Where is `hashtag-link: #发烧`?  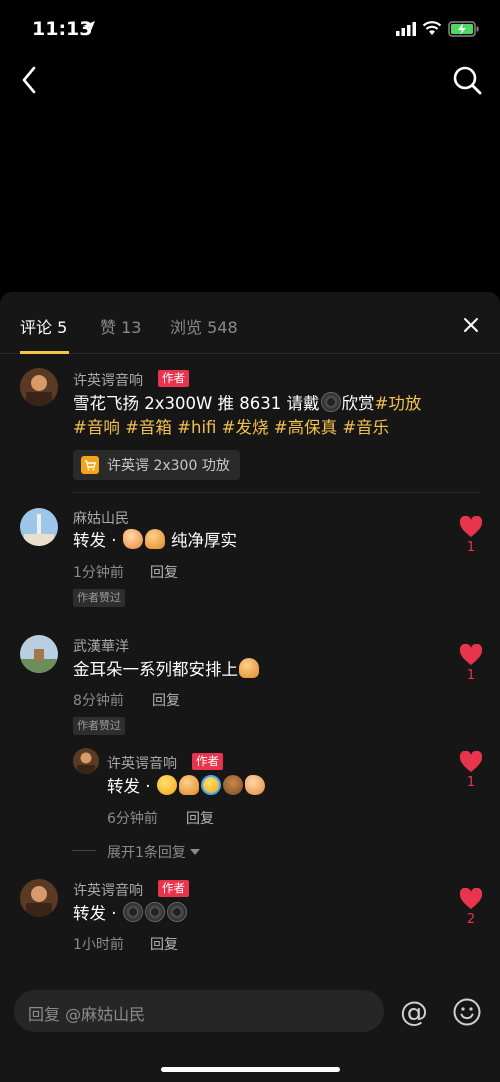
hashtag-link: #发烧 is located at coordinates (245, 427).